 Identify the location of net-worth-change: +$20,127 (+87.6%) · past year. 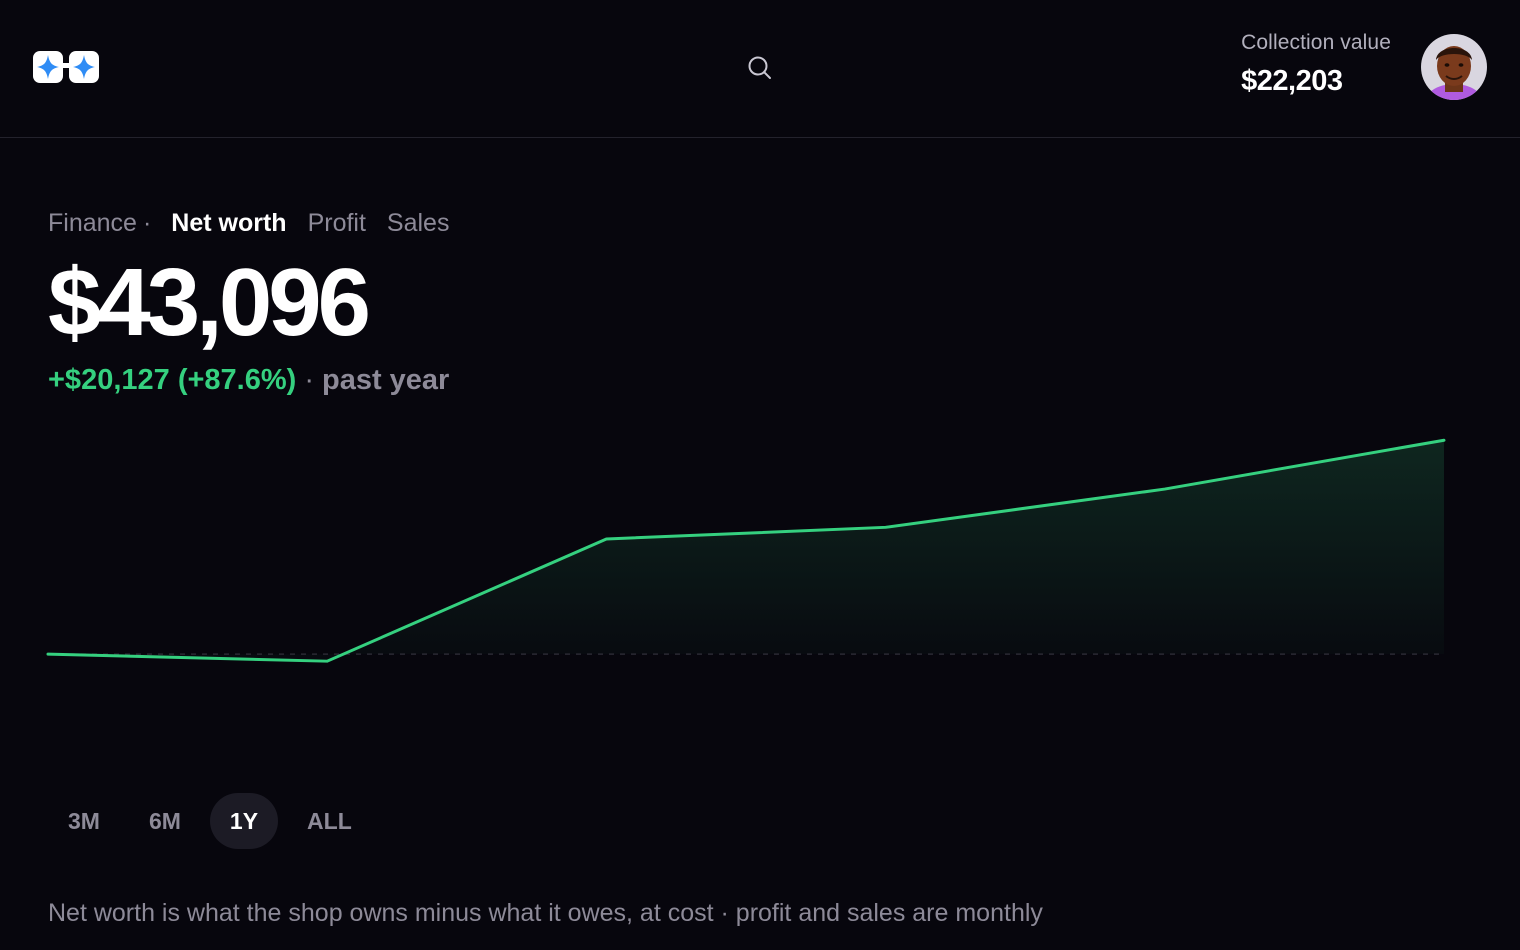
(248, 380).